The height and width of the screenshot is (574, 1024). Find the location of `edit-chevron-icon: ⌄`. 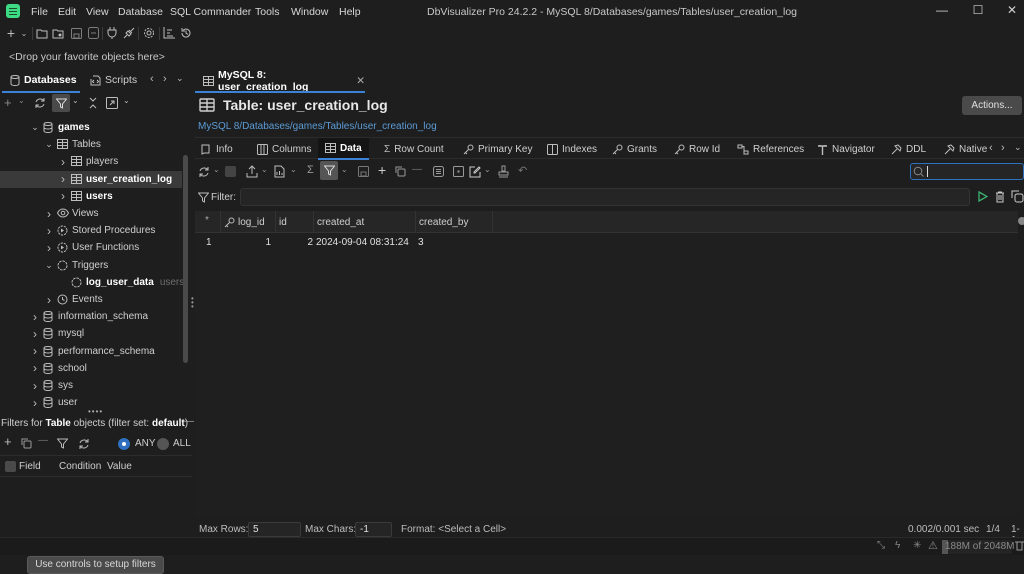

edit-chevron-icon: ⌄ is located at coordinates (487, 169).